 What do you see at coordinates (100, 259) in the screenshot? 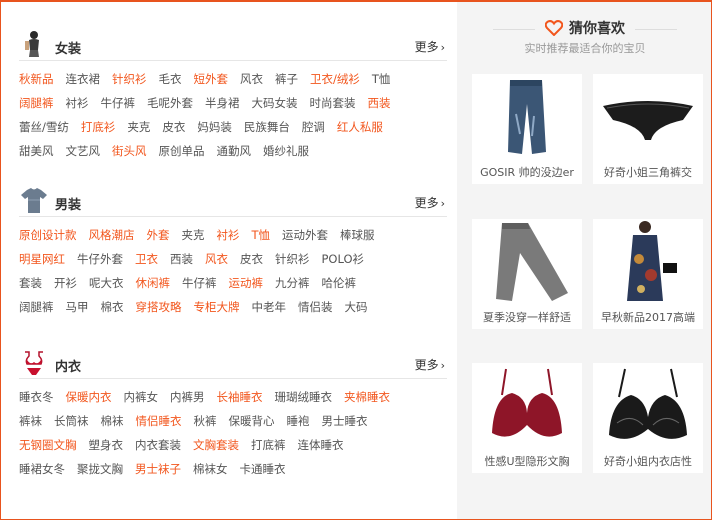
I see `category-link: 牛仔外套` at bounding box center [100, 259].